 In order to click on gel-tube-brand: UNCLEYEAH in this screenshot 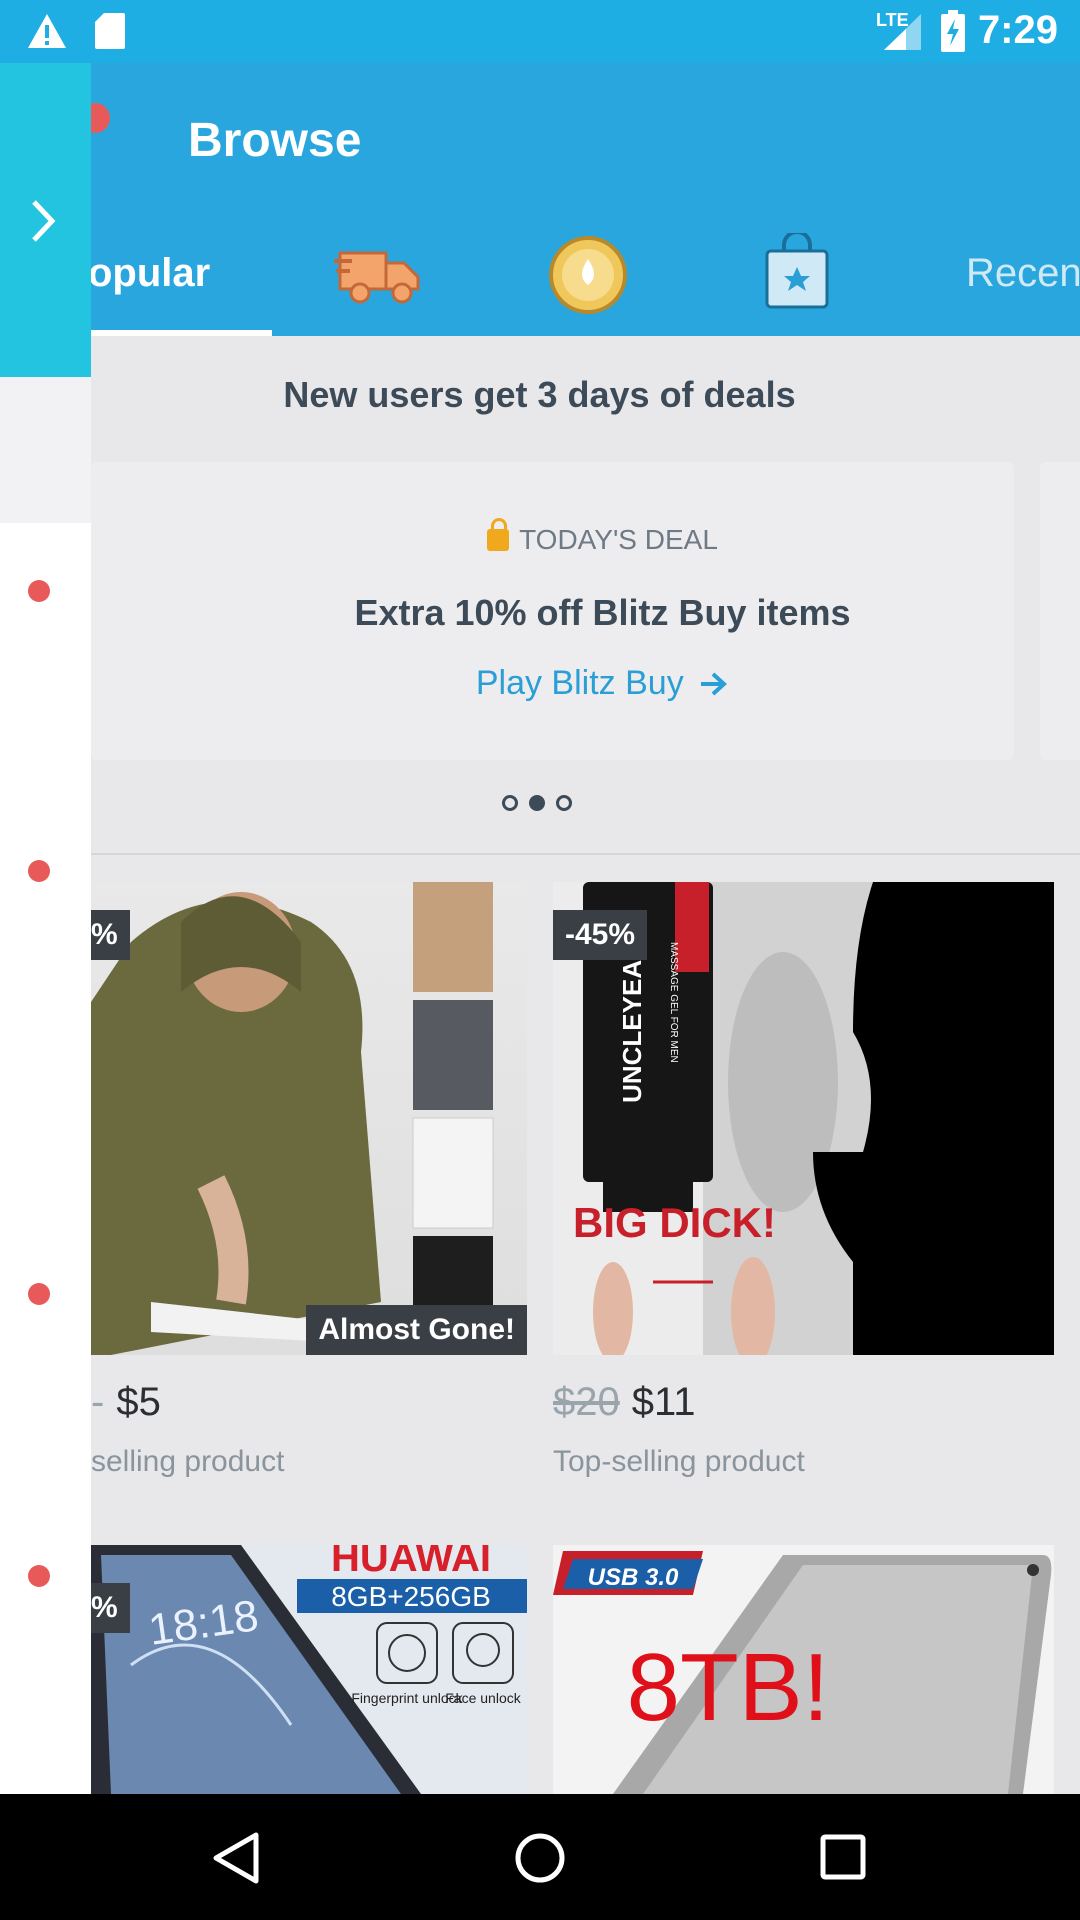, I will do `click(632, 1022)`.